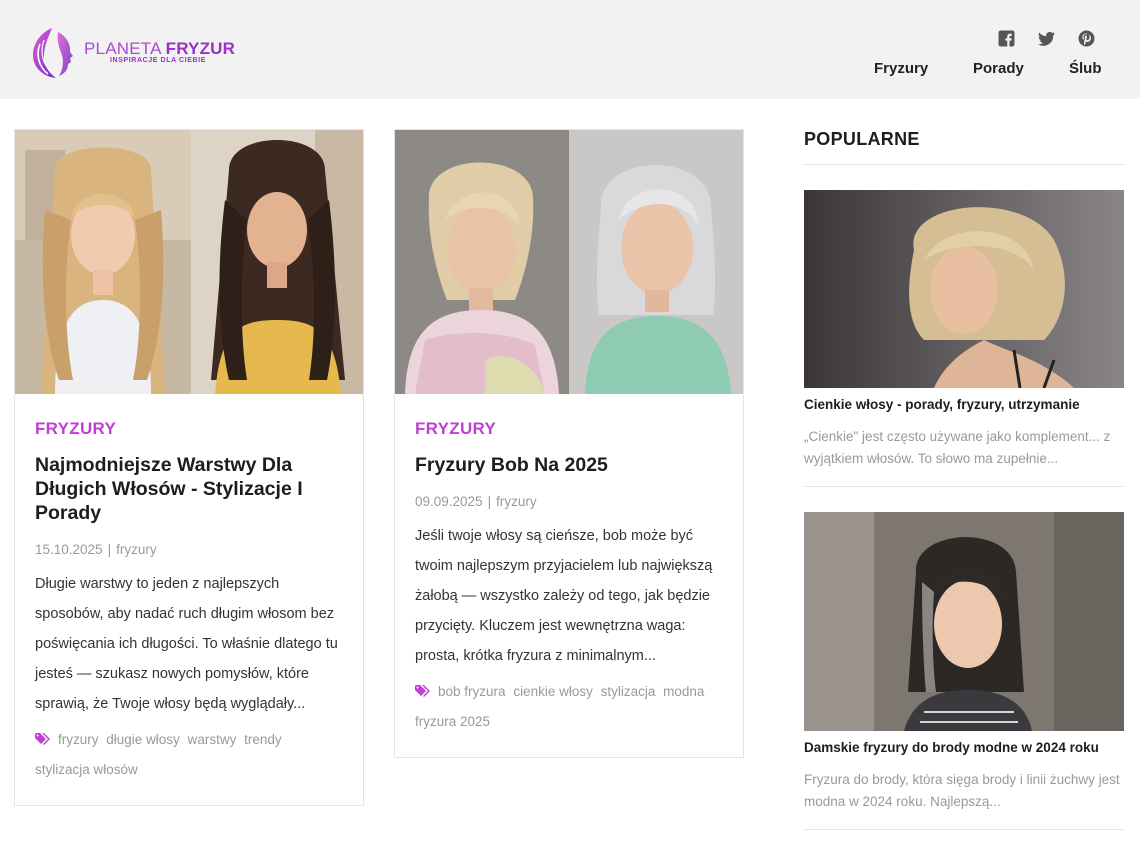 Image resolution: width=1140 pixels, height=850 pixels. Describe the element at coordinates (569, 465) in the screenshot. I see `post-title: Fryzury Bob Na 2025` at that location.